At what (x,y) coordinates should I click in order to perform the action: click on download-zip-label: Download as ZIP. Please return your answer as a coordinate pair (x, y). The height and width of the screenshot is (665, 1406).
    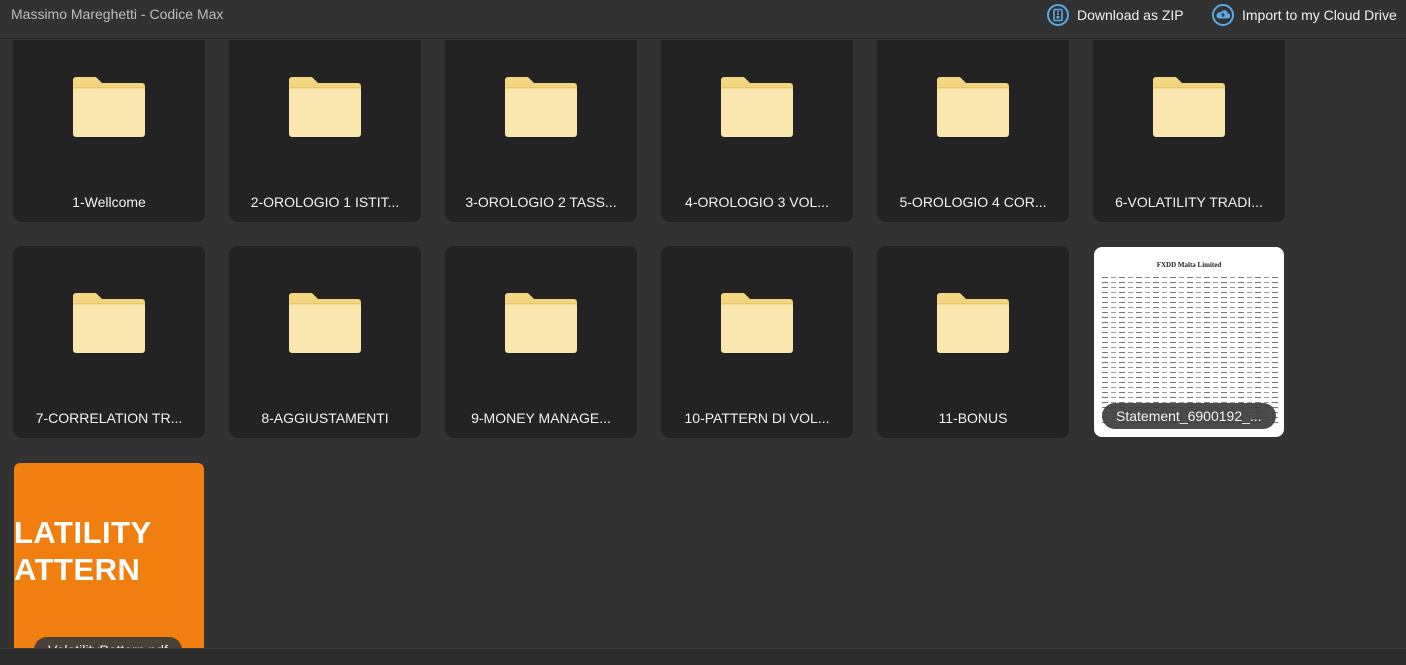
    Looking at the image, I should click on (1130, 15).